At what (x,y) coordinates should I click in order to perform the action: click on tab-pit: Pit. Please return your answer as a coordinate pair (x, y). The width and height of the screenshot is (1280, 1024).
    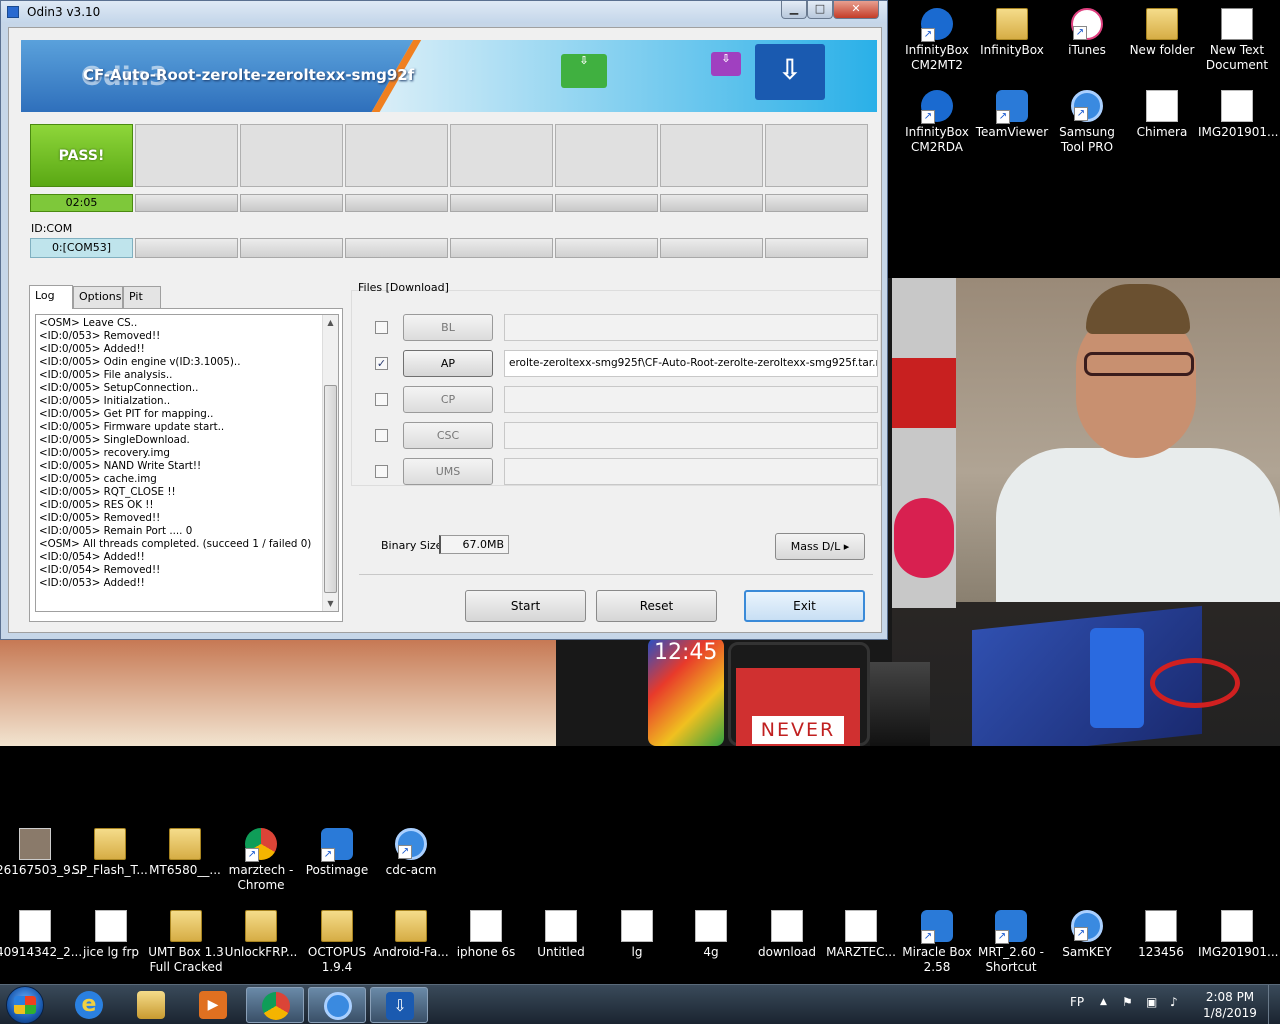
    Looking at the image, I should click on (142, 297).